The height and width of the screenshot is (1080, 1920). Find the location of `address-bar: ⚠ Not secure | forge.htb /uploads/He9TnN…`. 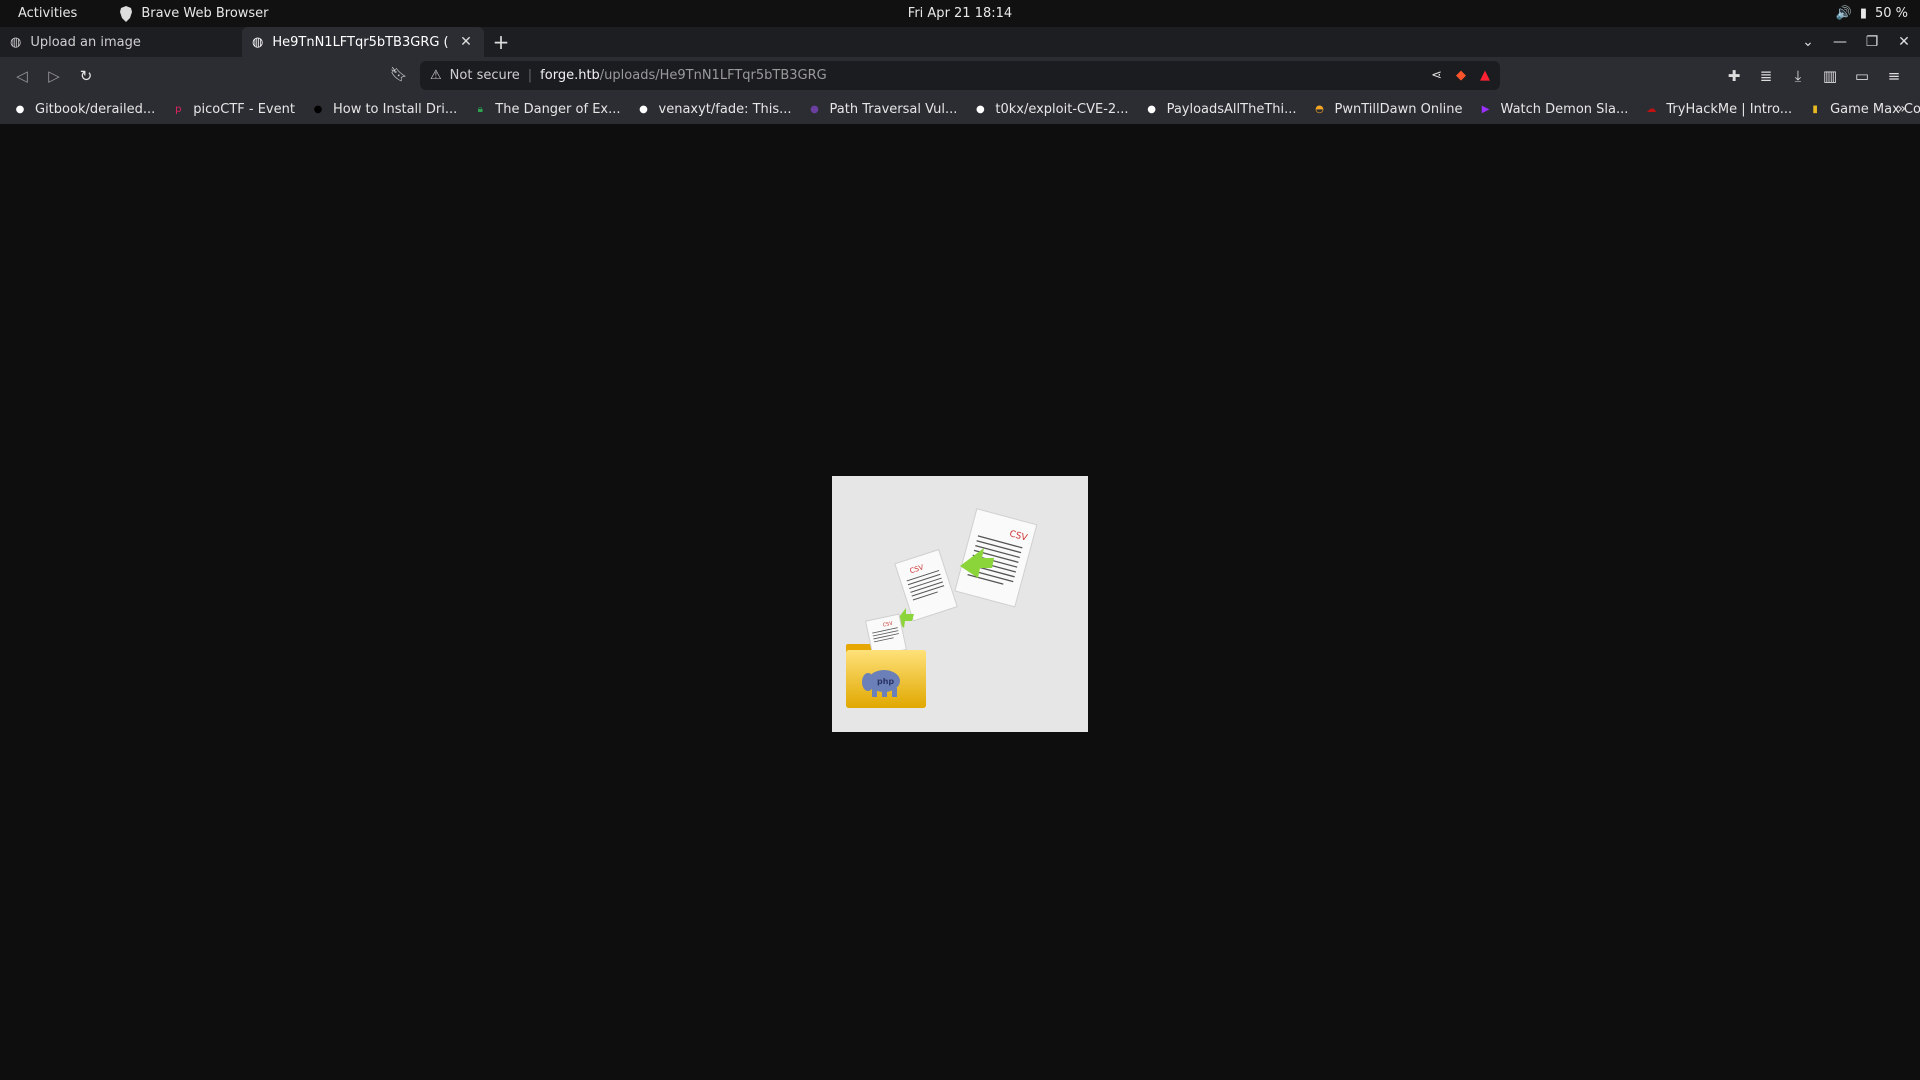

address-bar: ⚠ Not secure | forge.htb /uploads/He9TnN… is located at coordinates (960, 75).